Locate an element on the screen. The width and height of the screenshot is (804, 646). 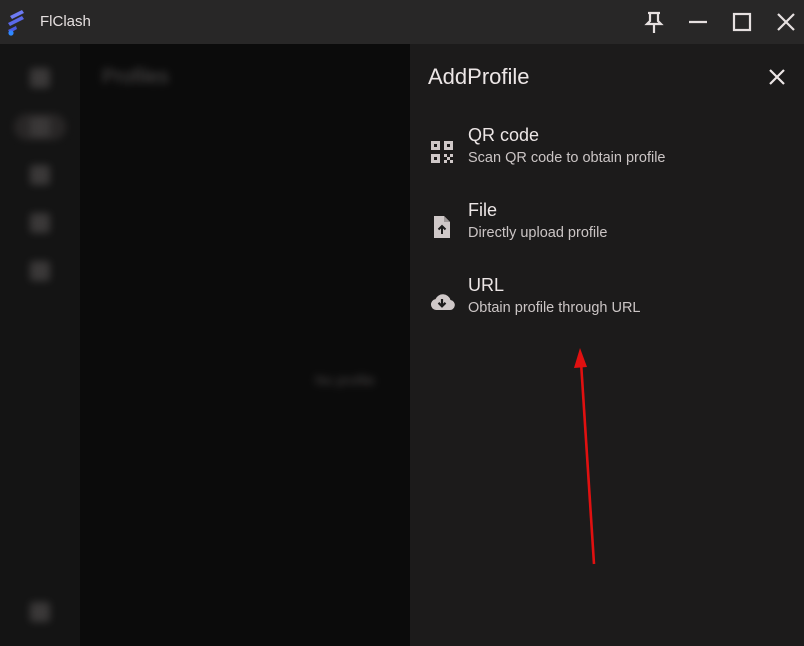
option-file: File Directly upload profile is located at coordinates (607, 229).